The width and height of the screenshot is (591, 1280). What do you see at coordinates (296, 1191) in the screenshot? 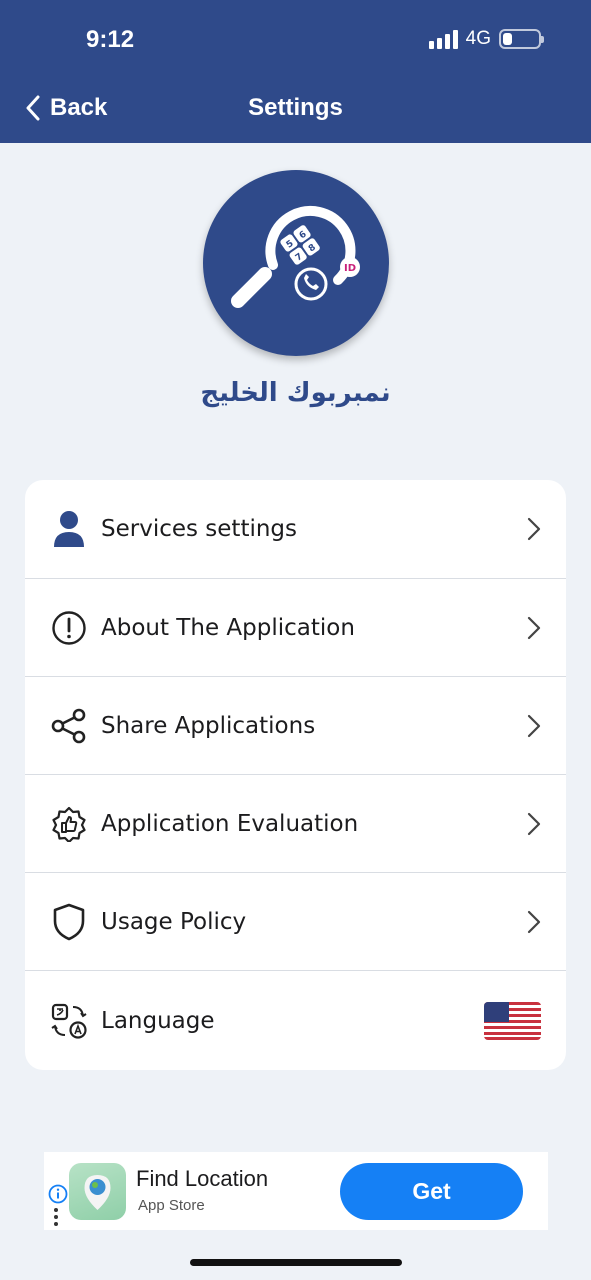
I see `ad-banner: Find Location App Store Get` at bounding box center [296, 1191].